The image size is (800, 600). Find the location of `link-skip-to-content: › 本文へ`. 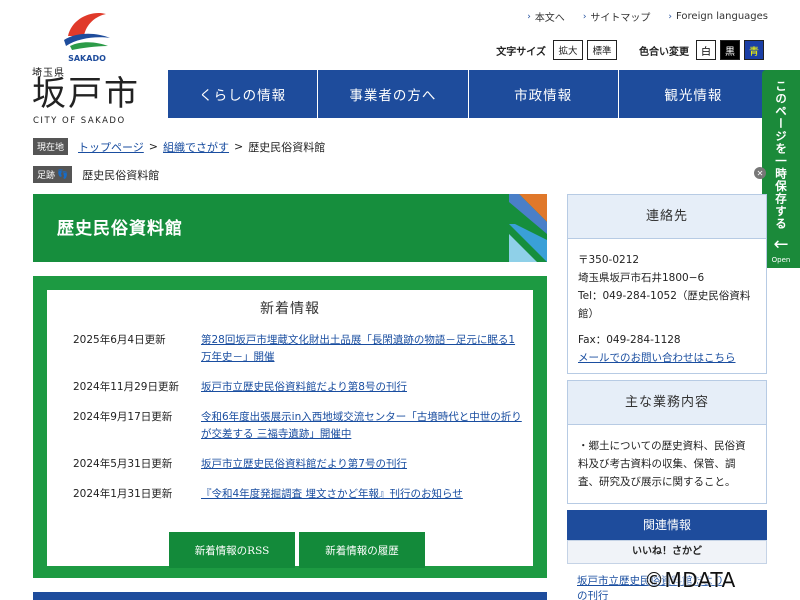

link-skip-to-content: › 本文へ is located at coordinates (546, 17).